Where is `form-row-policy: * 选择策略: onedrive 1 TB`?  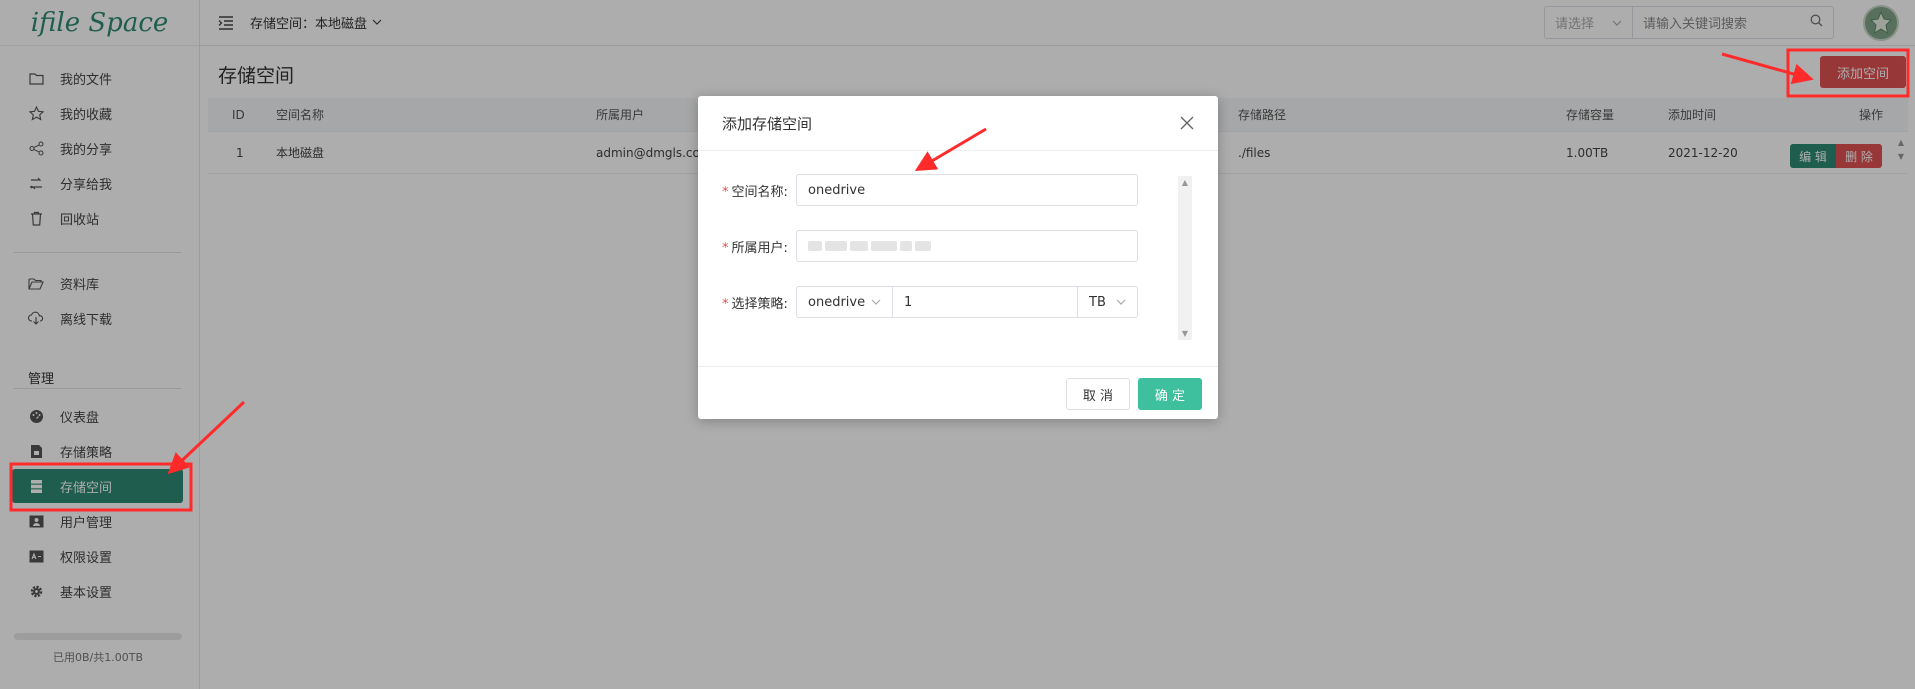 form-row-policy: * 选择策略: onedrive 1 TB is located at coordinates (930, 302).